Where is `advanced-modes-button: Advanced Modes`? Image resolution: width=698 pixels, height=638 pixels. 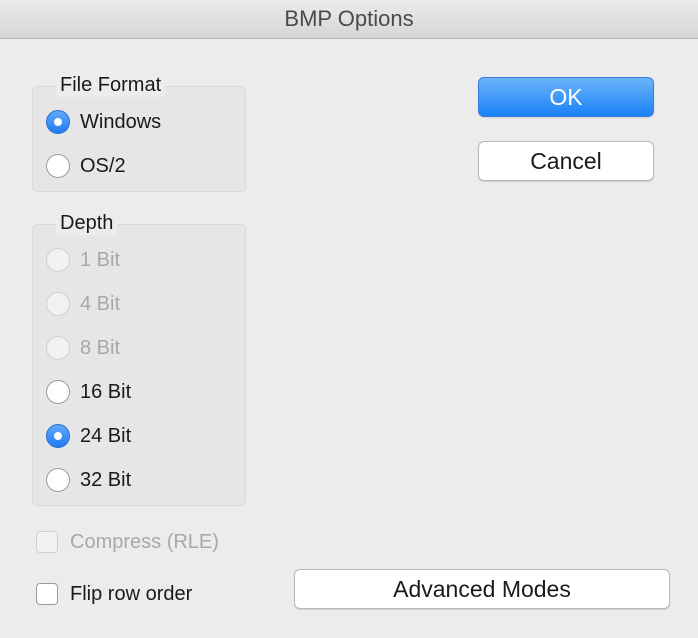
advanced-modes-button: Advanced Modes is located at coordinates (482, 589).